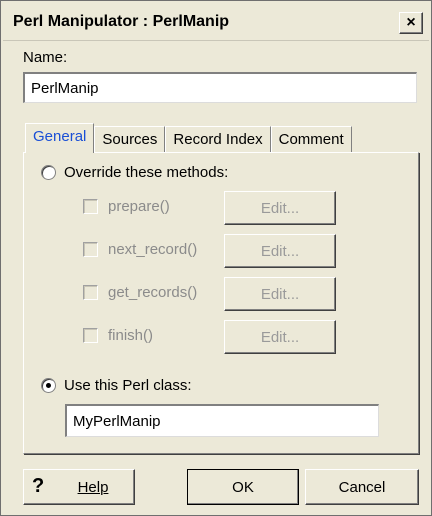 The image size is (432, 516). I want to click on prepare-label: prepare(), so click(139, 206).